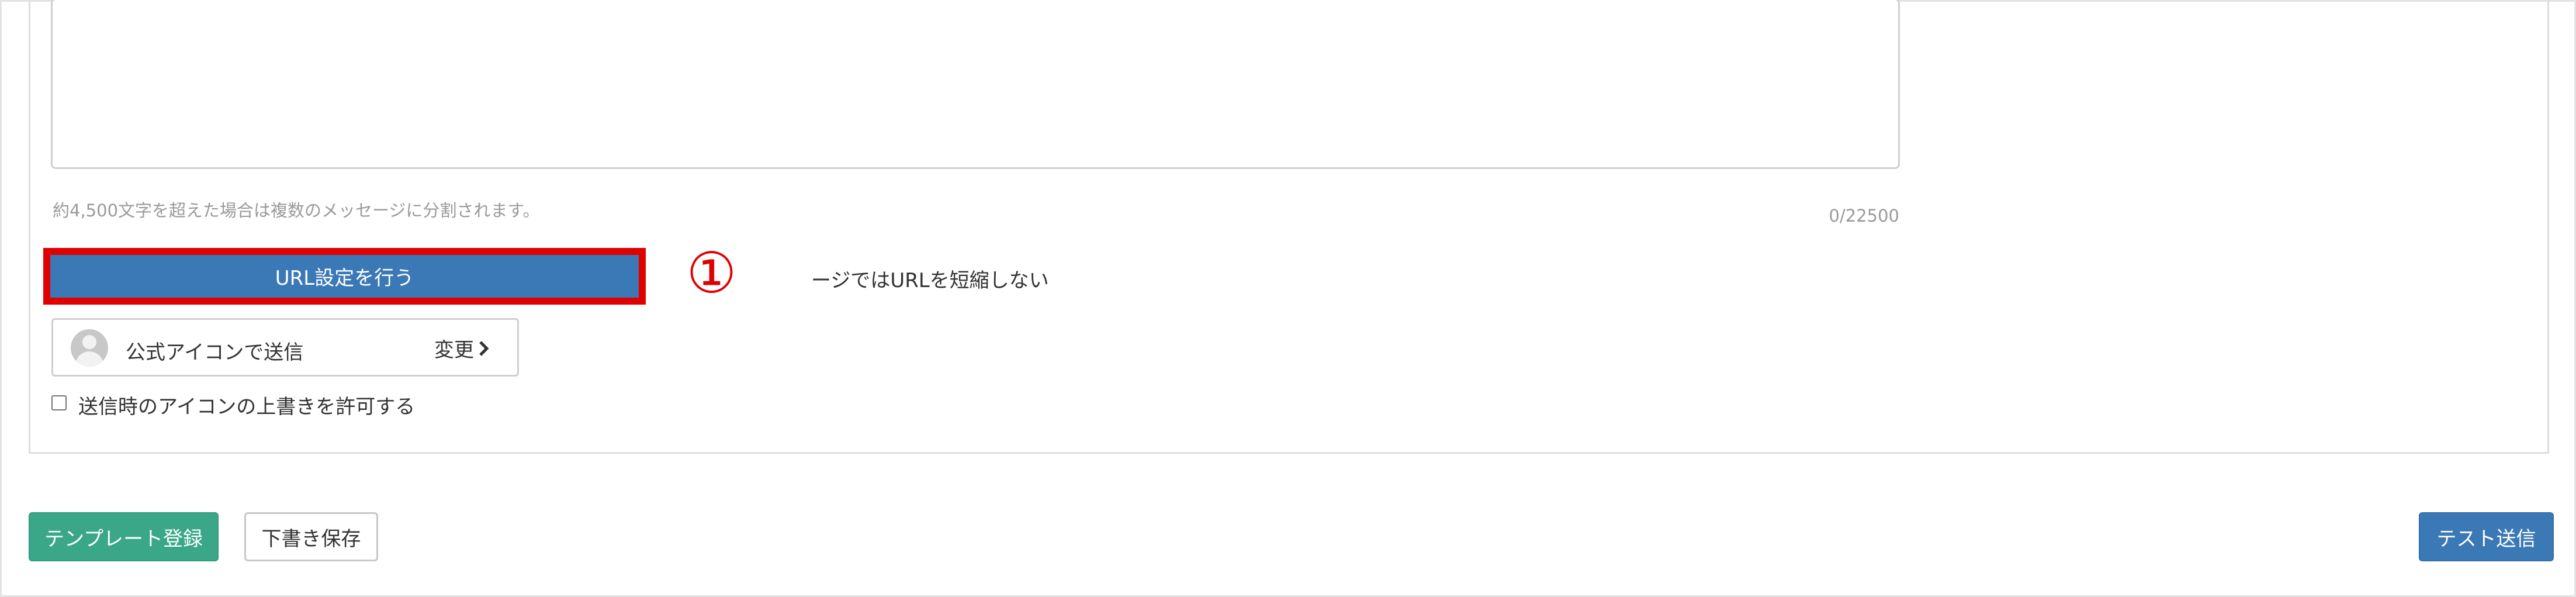  What do you see at coordinates (247, 407) in the screenshot?
I see `override-icon-label: 送信時のアイコンの上書きを許可する` at bounding box center [247, 407].